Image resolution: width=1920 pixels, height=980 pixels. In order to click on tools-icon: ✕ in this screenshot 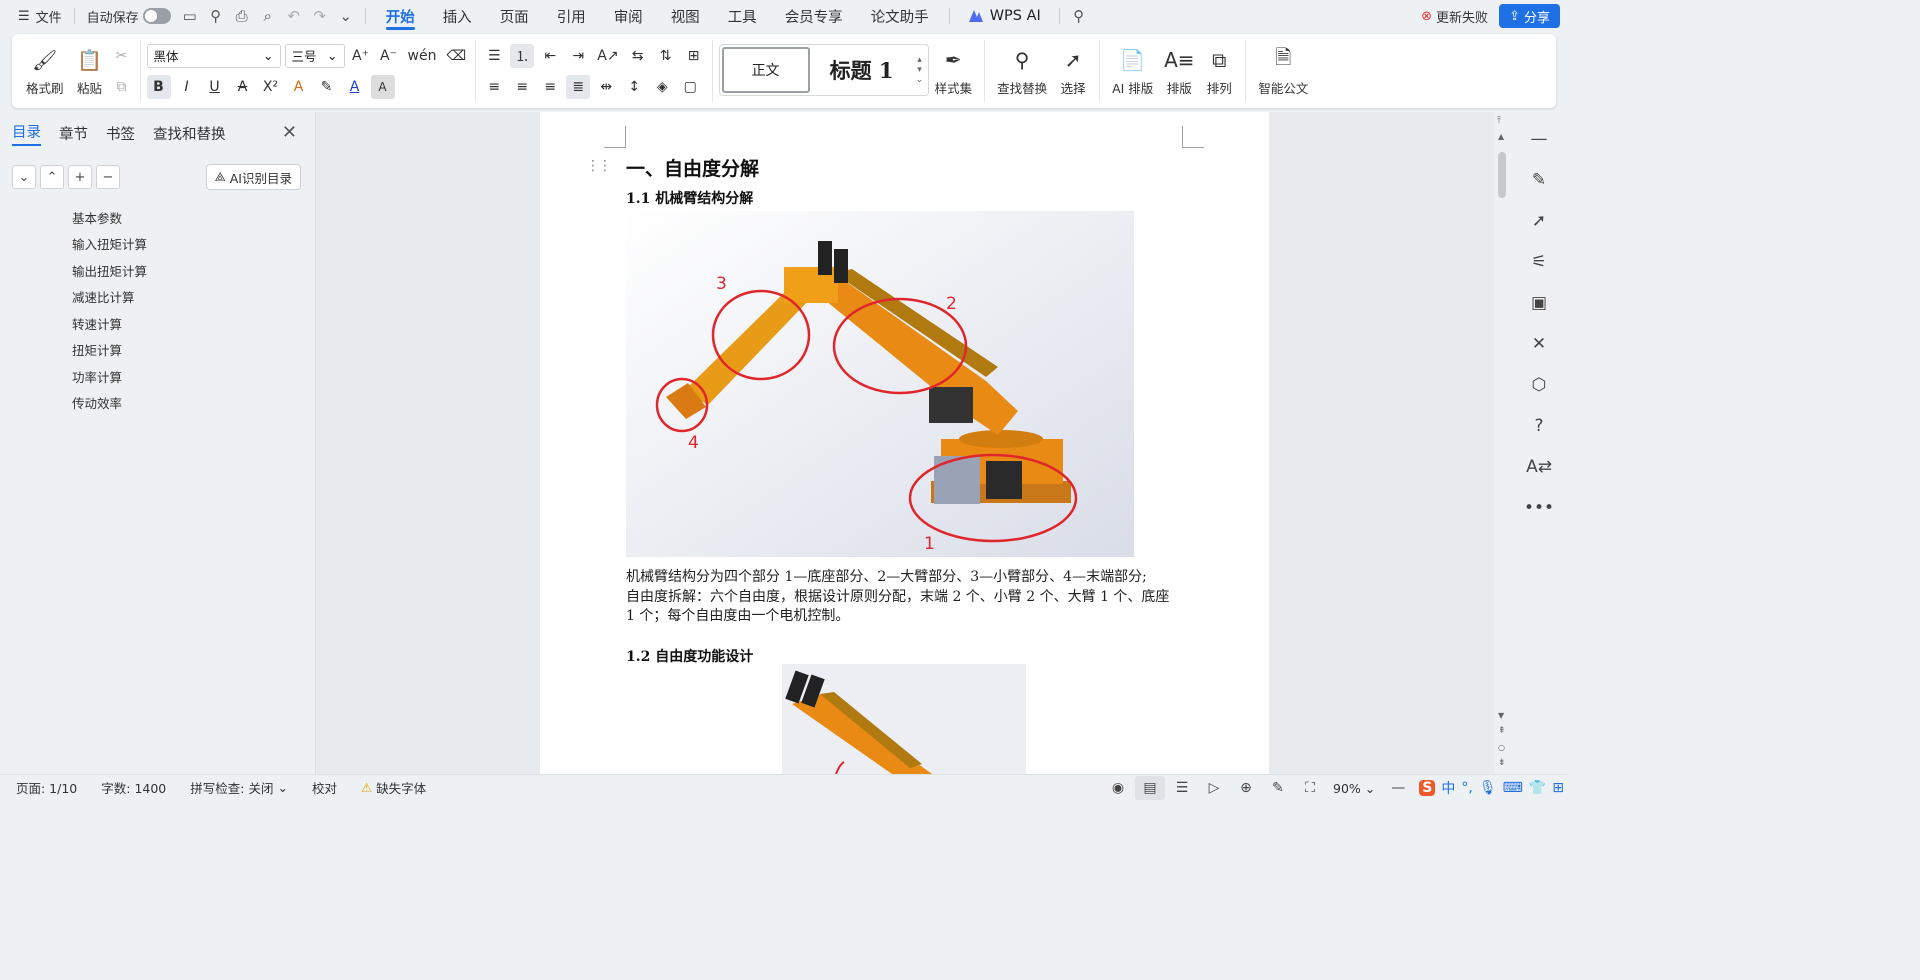, I will do `click(1539, 344)`.